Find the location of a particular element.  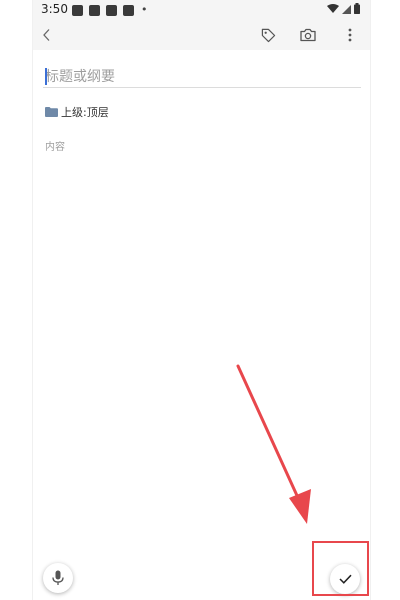

arrow-head is located at coordinates (300, 506).